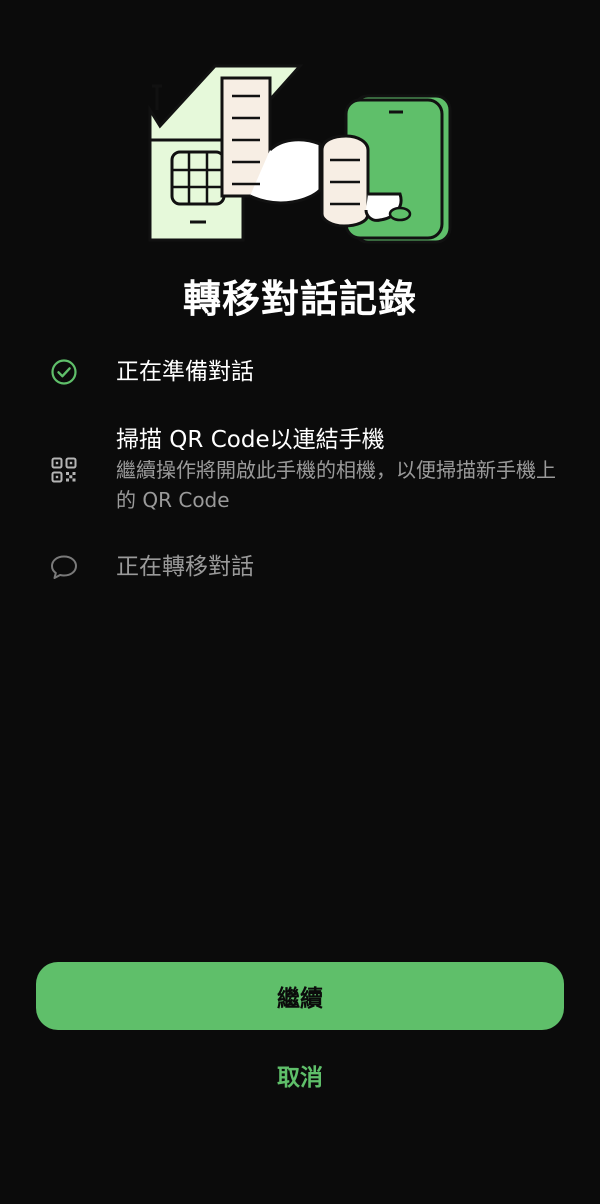 The height and width of the screenshot is (1204, 600). I want to click on chat-bubble-icon, so click(64, 567).